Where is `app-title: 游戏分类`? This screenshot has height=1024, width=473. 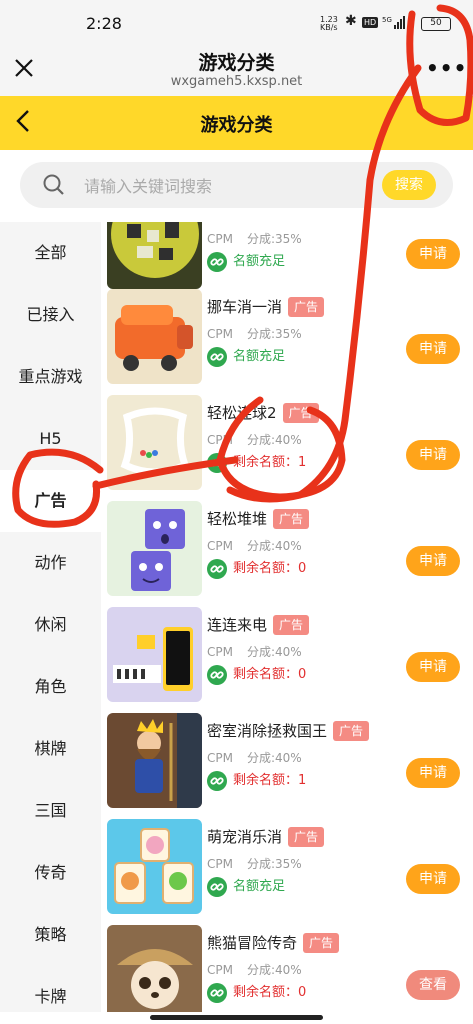 app-title: 游戏分类 is located at coordinates (236, 125).